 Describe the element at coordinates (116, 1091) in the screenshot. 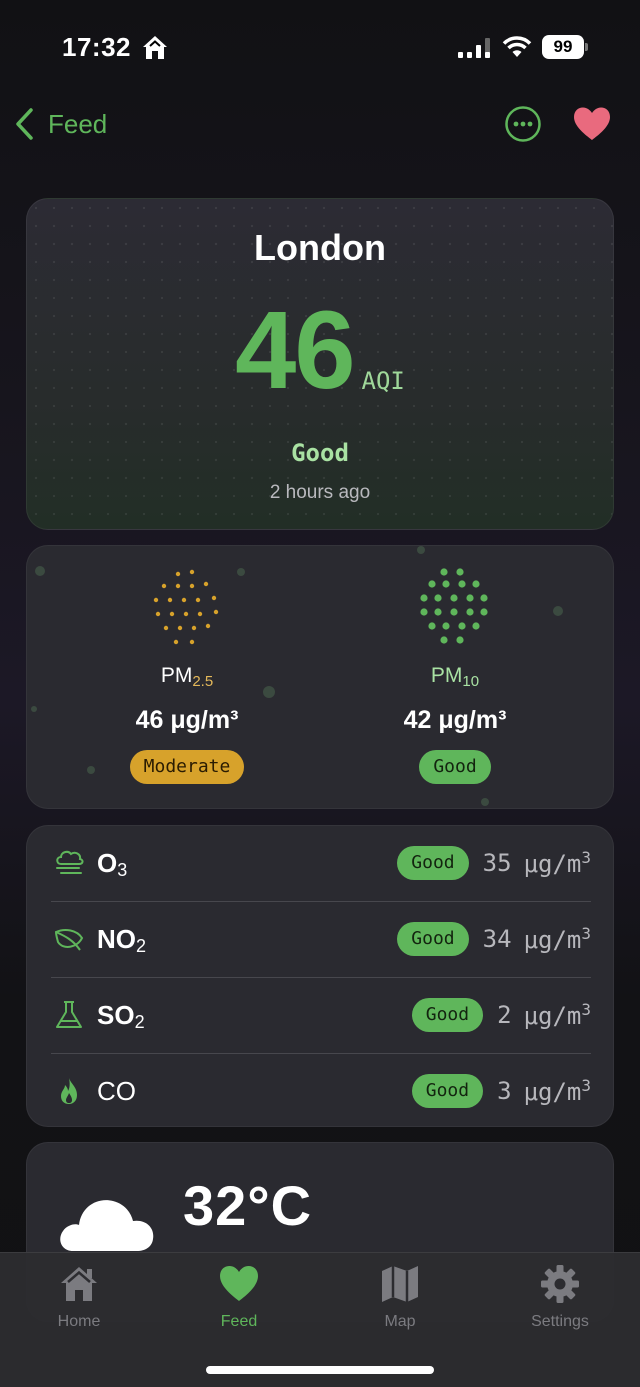

I see `gas-name-co: CO` at that location.